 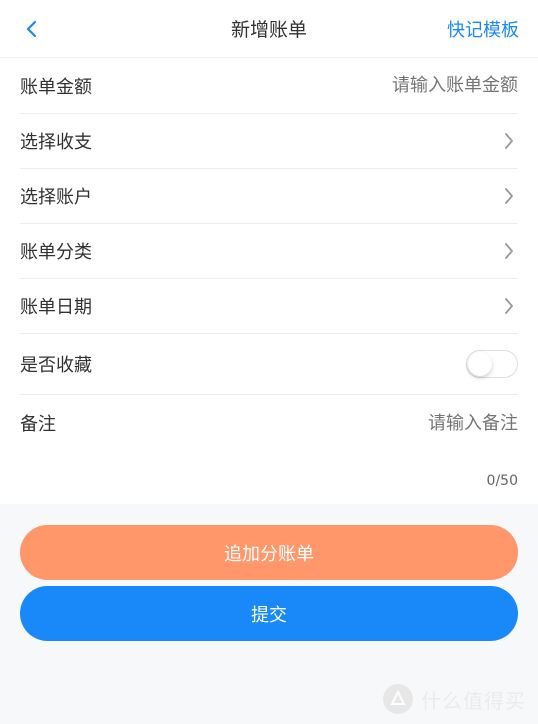 I want to click on watermark: 什么值得买, so click(x=454, y=699).